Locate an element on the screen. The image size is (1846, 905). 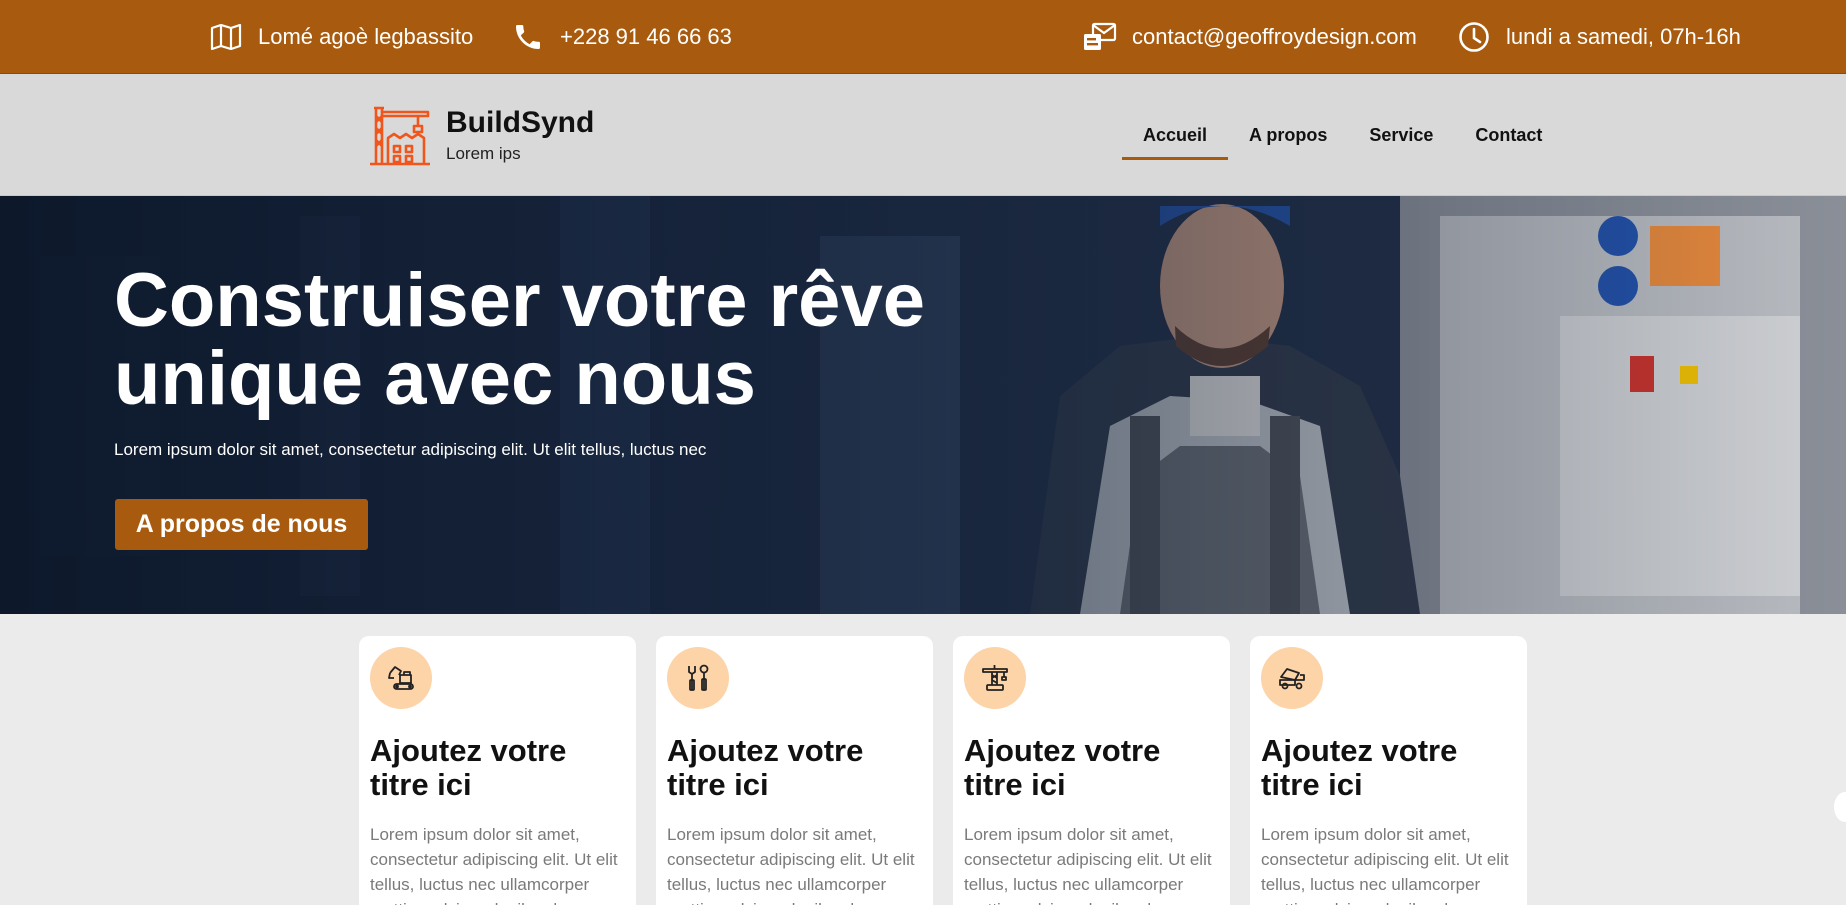
mail-icon is located at coordinates (1100, 37).